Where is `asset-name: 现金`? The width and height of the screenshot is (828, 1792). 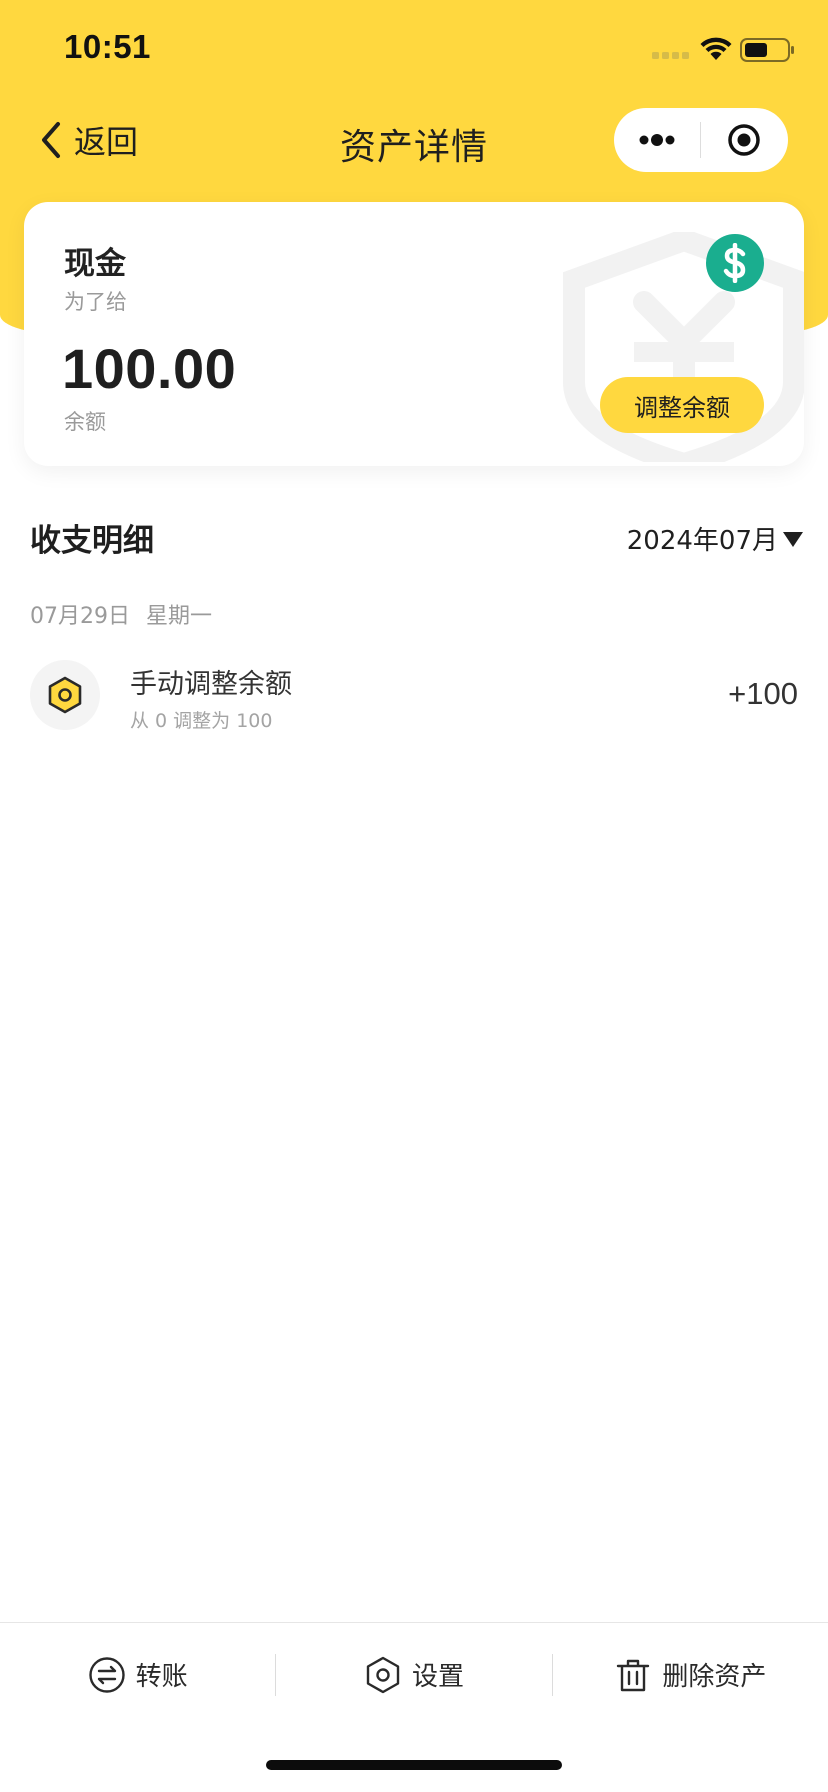 asset-name: 现金 is located at coordinates (95, 264).